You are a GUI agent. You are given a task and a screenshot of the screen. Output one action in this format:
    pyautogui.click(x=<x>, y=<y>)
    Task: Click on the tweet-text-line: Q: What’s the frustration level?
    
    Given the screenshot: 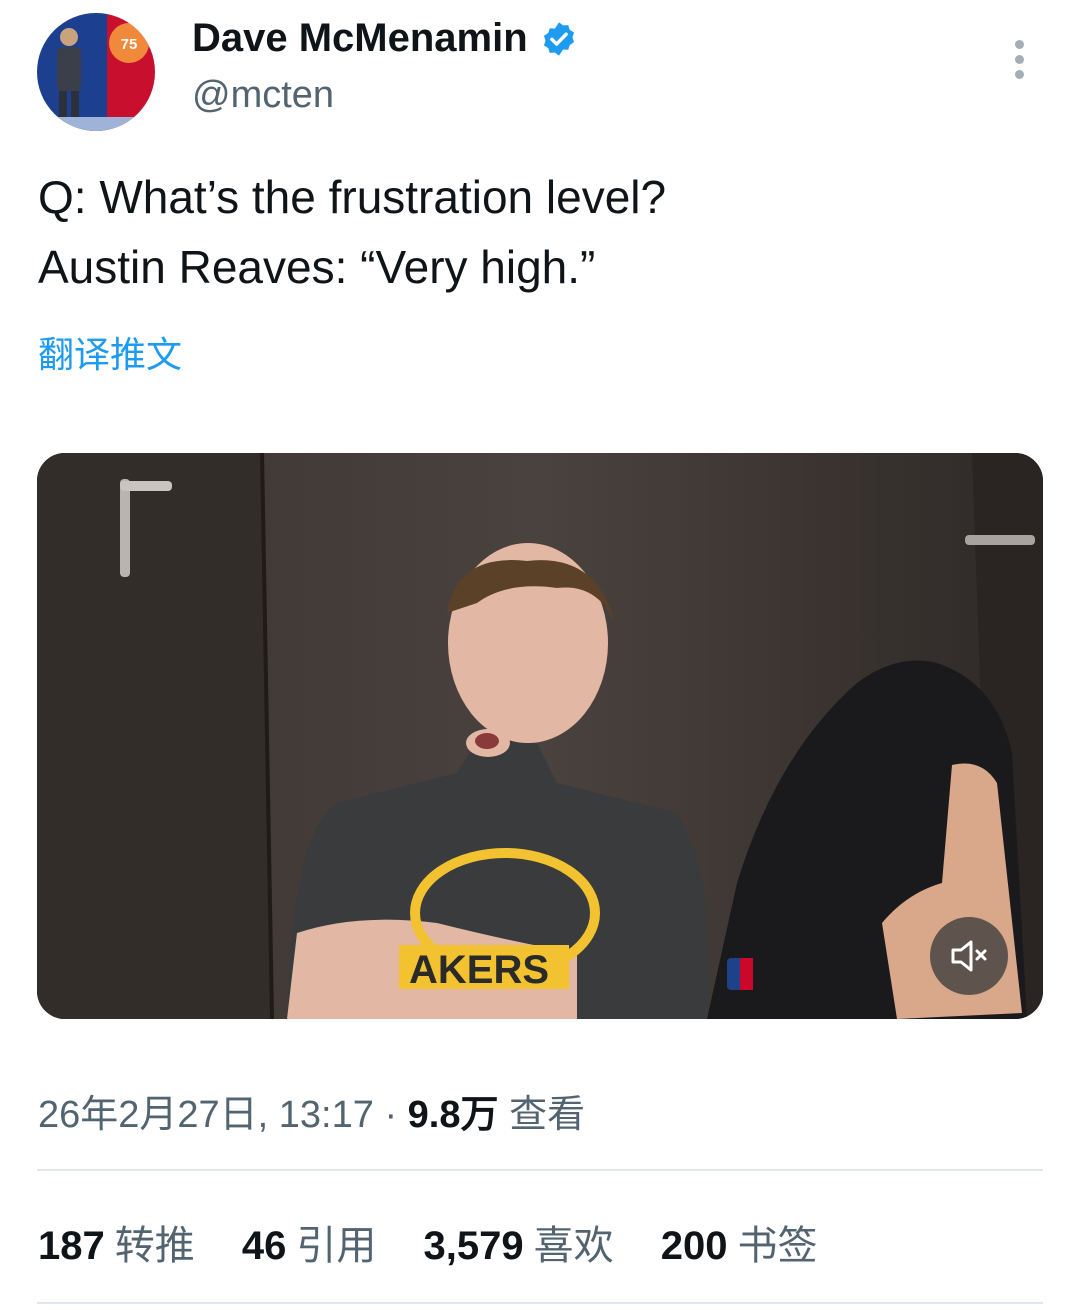 What is the action you would take?
    pyautogui.click(x=352, y=197)
    